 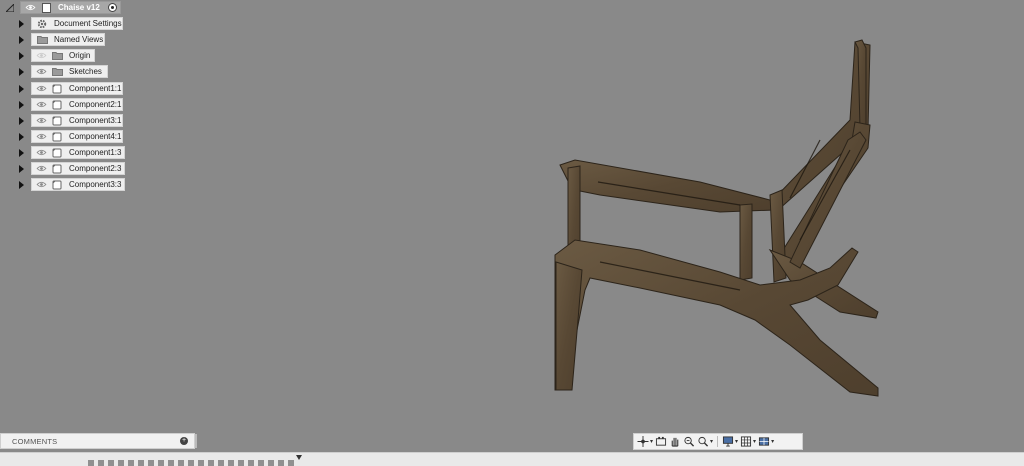 What do you see at coordinates (97, 441) in the screenshot?
I see `comments-panel: COMMENTS +` at bounding box center [97, 441].